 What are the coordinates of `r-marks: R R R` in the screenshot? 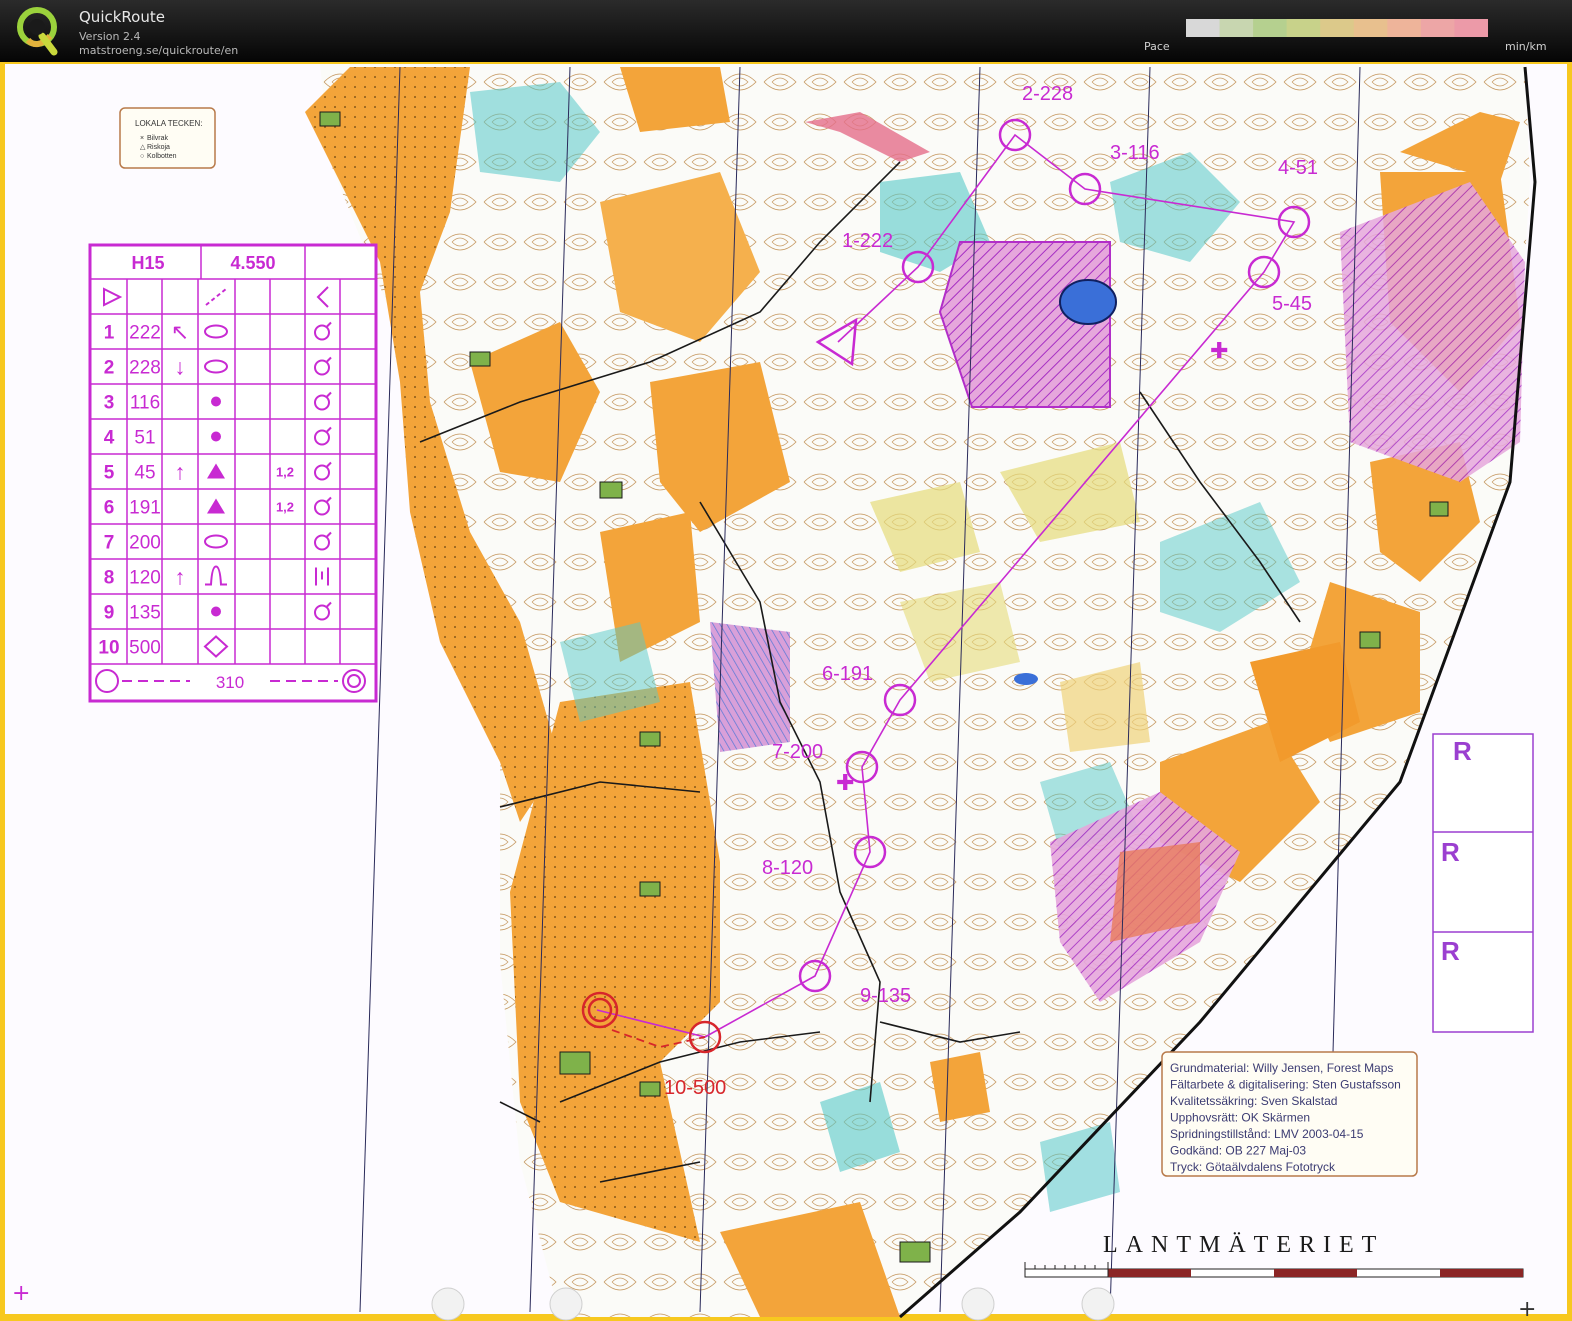 It's located at (1483, 883).